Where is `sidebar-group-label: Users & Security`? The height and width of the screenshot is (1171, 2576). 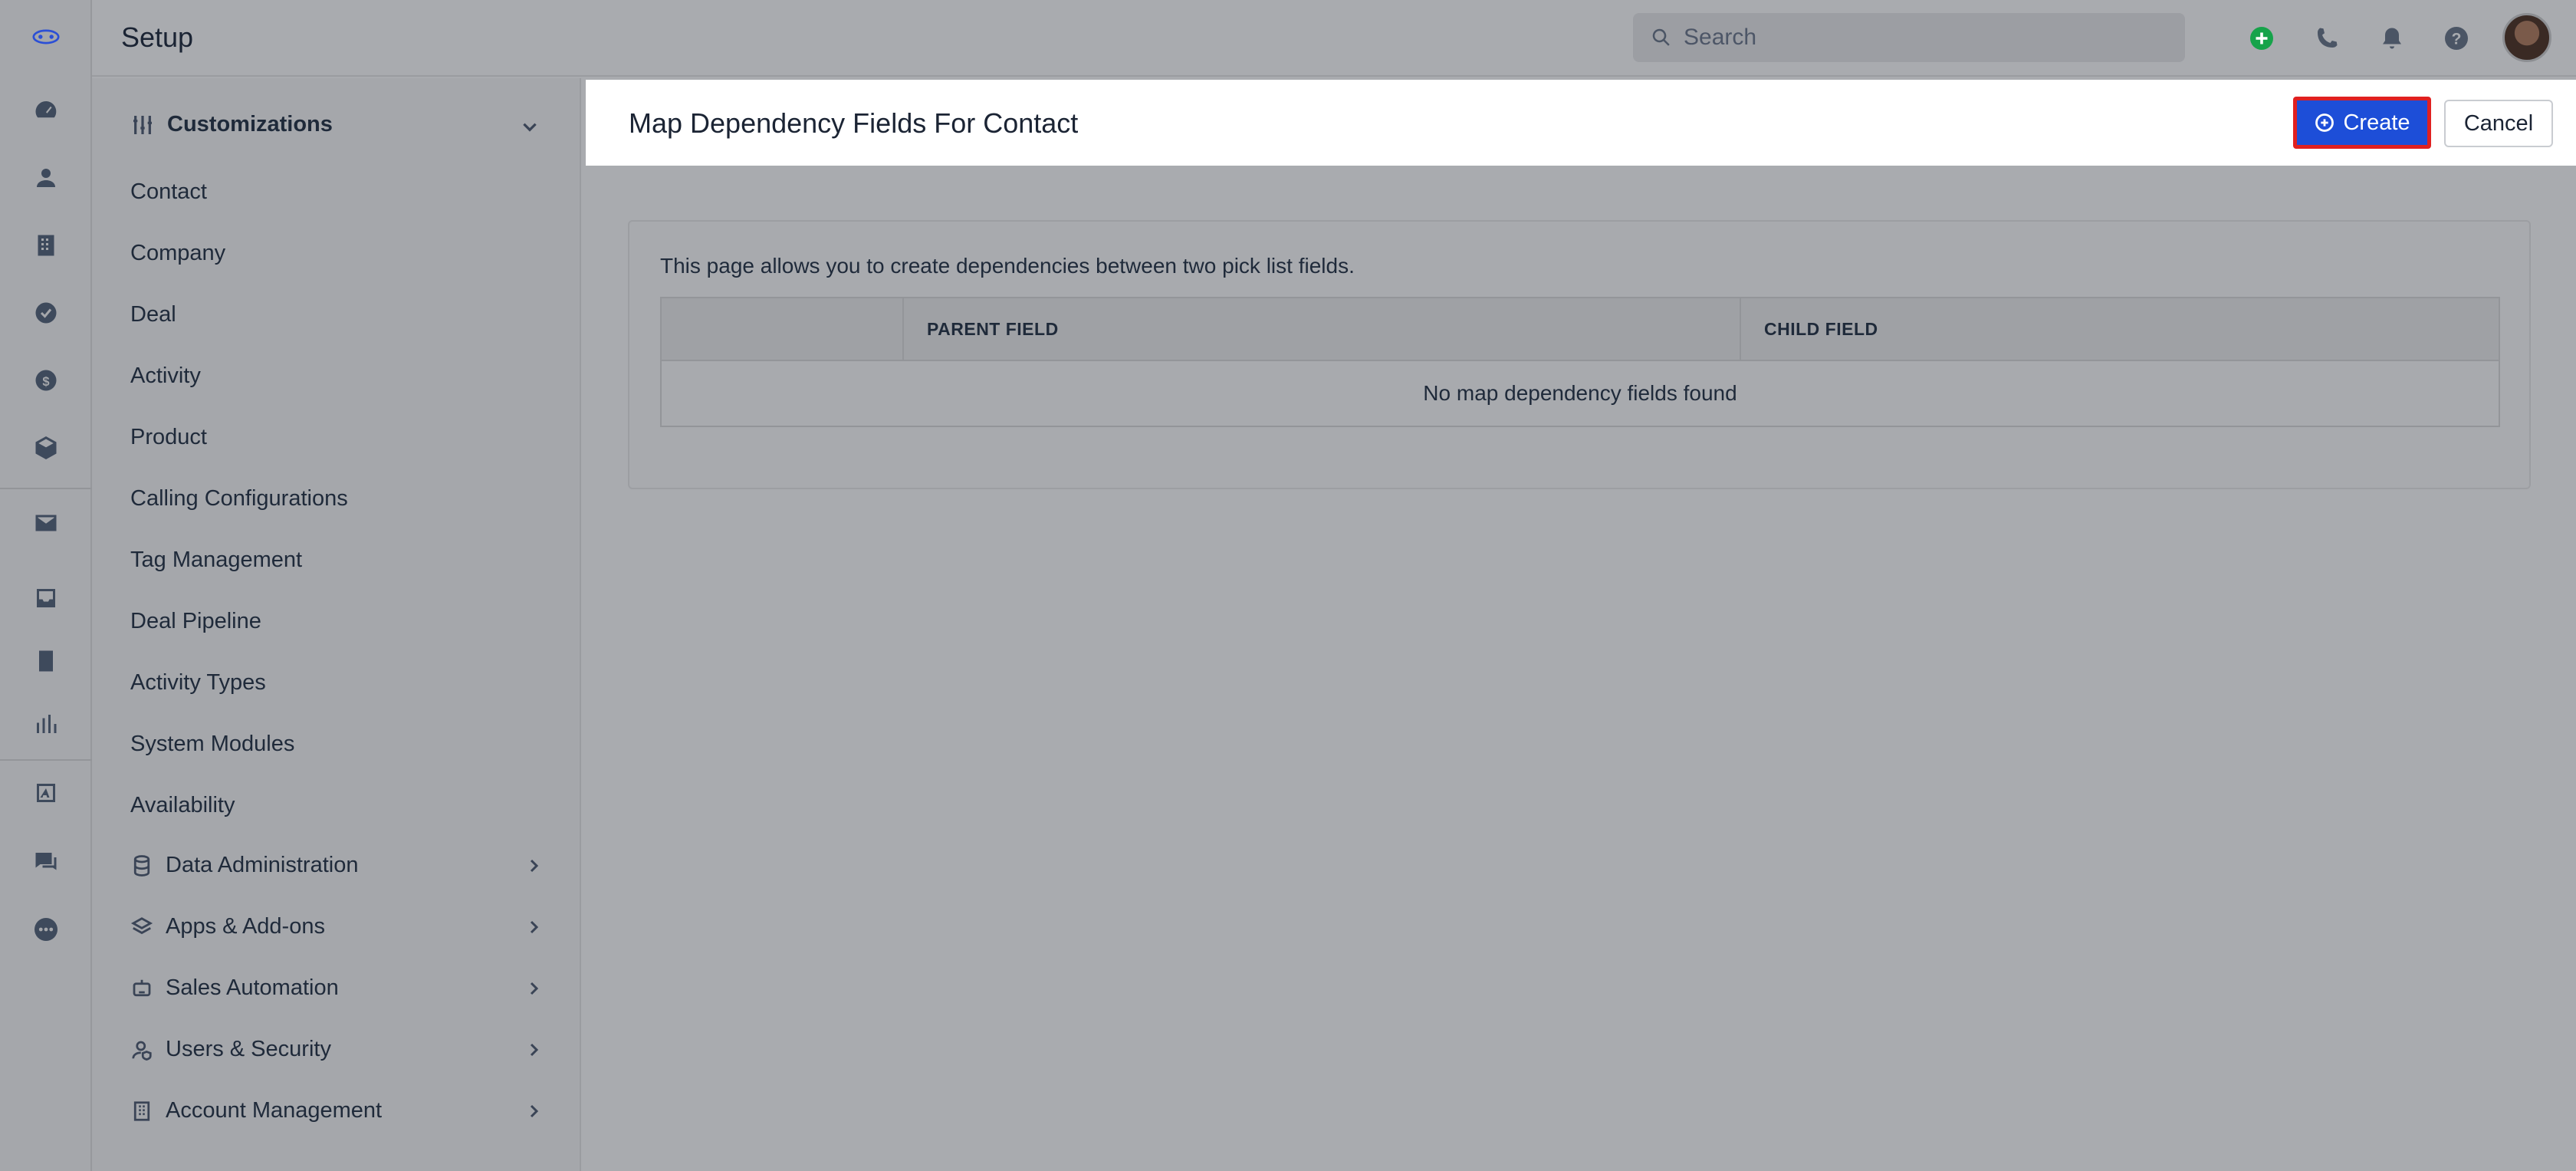 sidebar-group-label: Users & Security is located at coordinates (248, 1049).